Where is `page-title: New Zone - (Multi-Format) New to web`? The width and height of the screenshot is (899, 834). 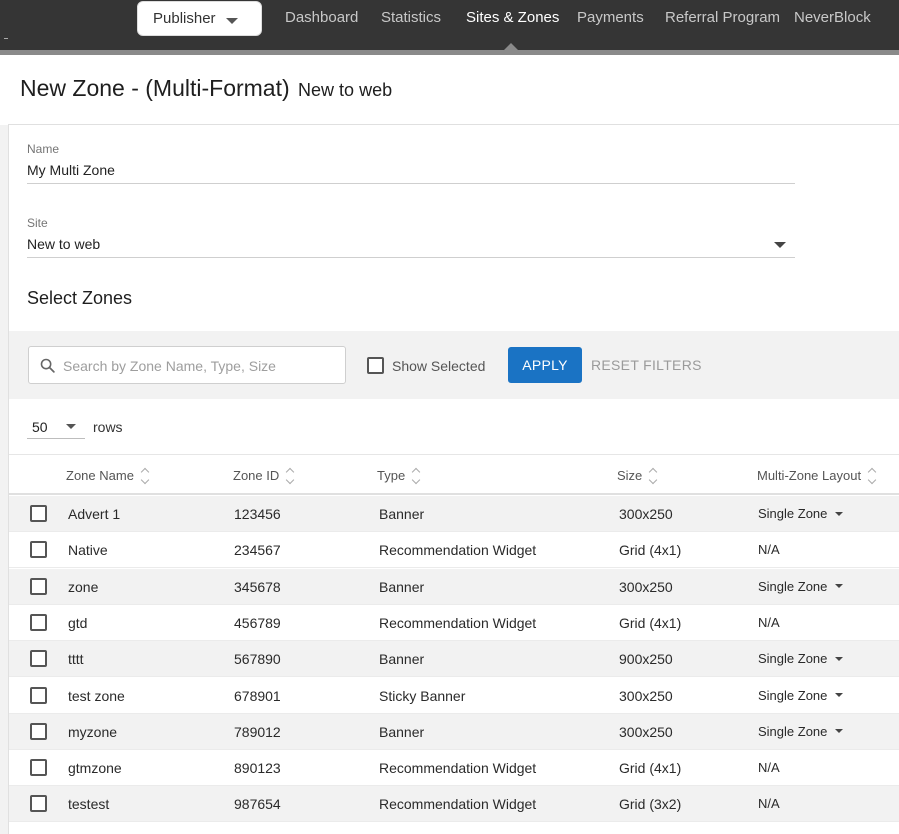 page-title: New Zone - (Multi-Format) New to web is located at coordinates (206, 88).